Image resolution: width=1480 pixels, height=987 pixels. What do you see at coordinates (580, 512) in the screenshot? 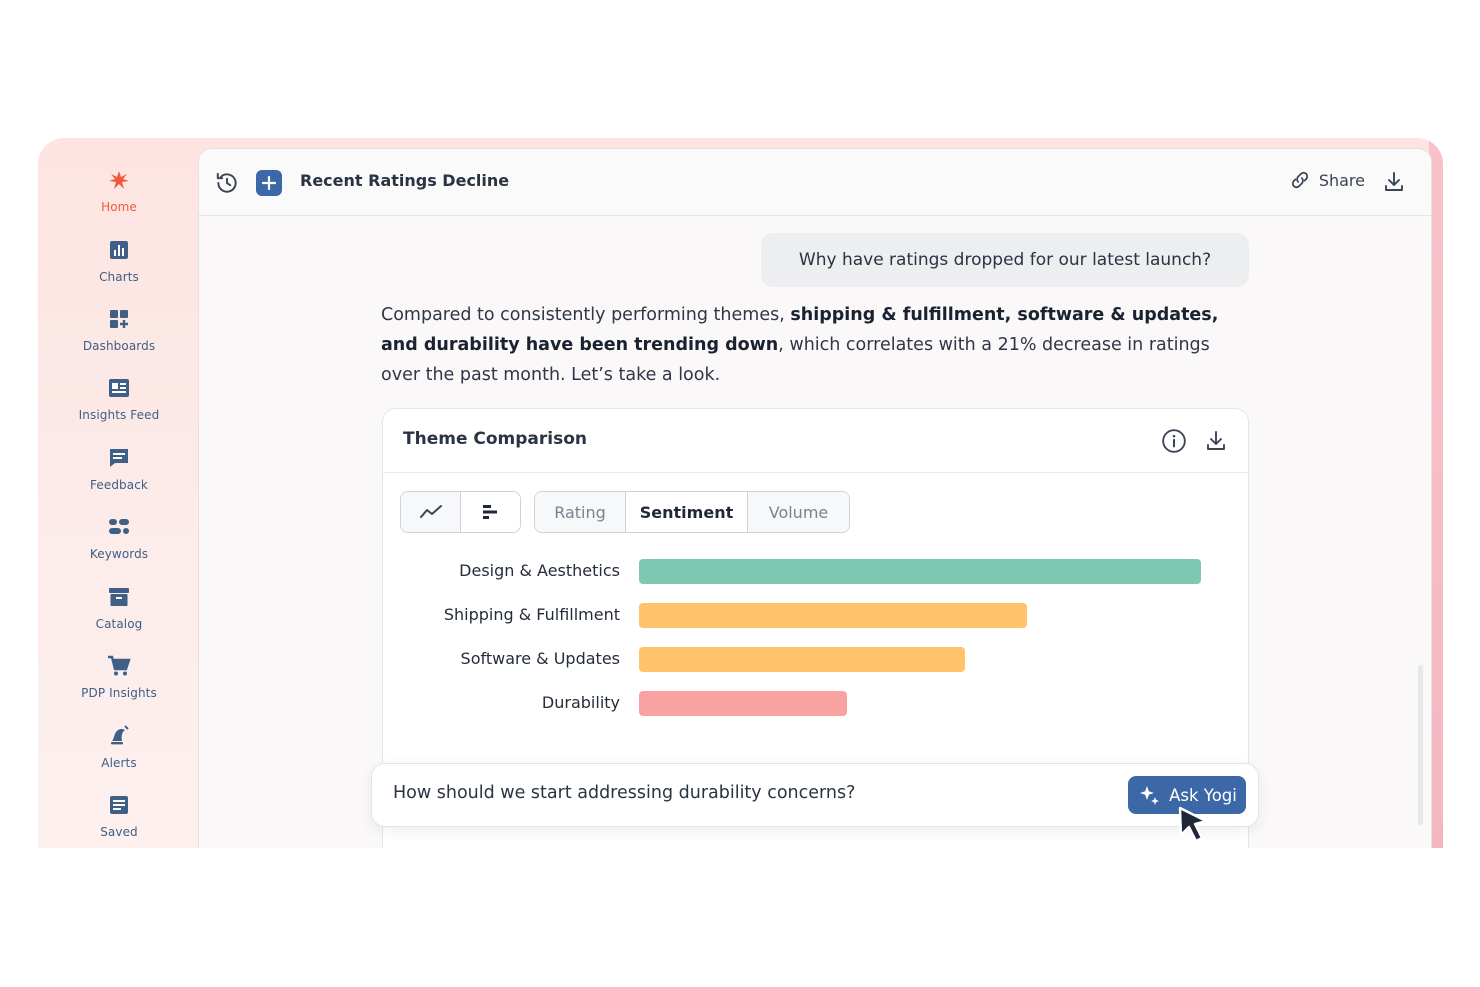
I see `tab-rating: Rating` at bounding box center [580, 512].